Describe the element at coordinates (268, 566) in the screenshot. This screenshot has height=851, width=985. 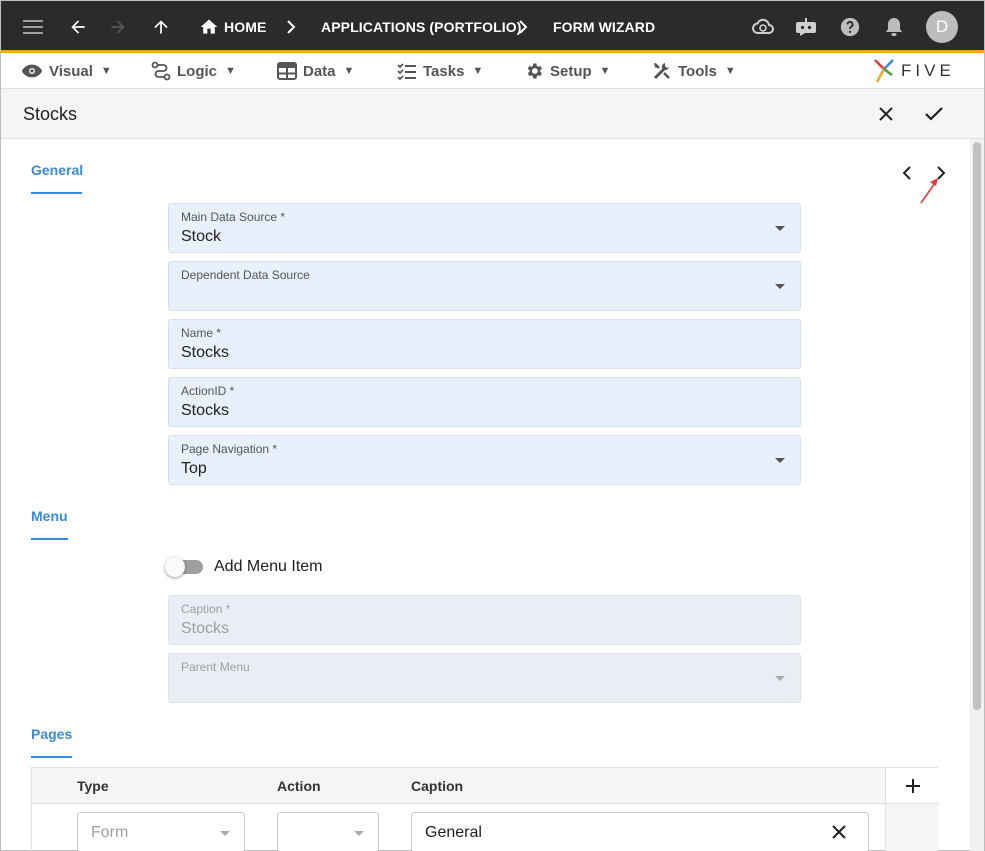
I see `add-menu-item-label: Add Menu Item` at that location.